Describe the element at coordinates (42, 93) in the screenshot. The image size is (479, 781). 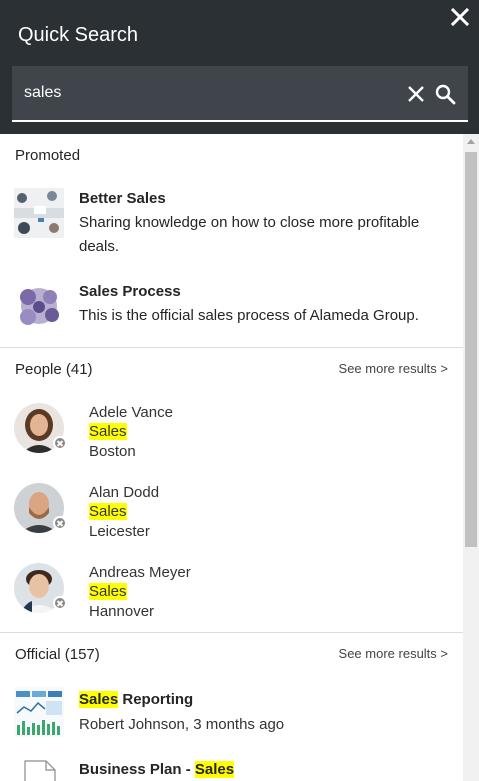
I see `search-input: sales` at that location.